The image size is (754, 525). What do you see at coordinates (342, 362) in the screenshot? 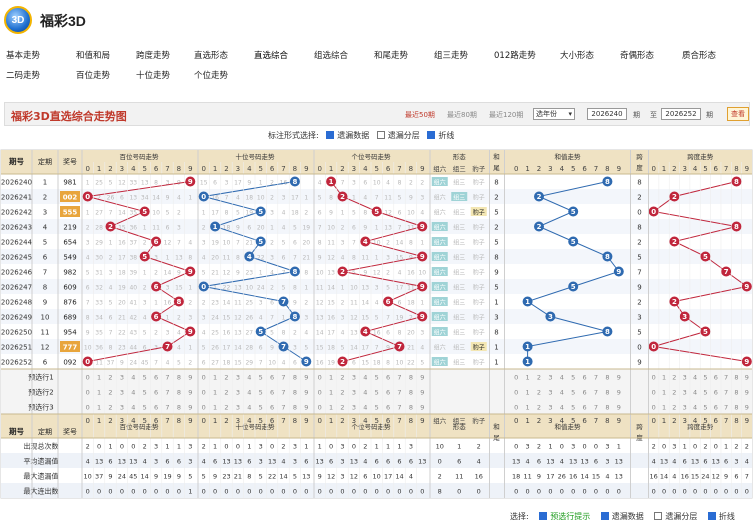
I see `unit-ball-label: 2` at bounding box center [342, 362].